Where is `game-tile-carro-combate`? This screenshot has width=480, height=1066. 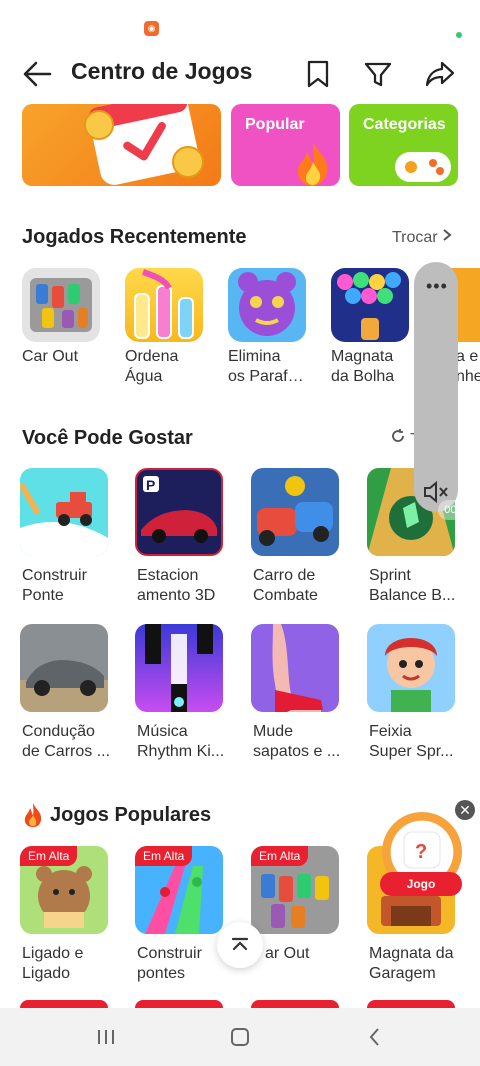
game-tile-carro-combate is located at coordinates (295, 512).